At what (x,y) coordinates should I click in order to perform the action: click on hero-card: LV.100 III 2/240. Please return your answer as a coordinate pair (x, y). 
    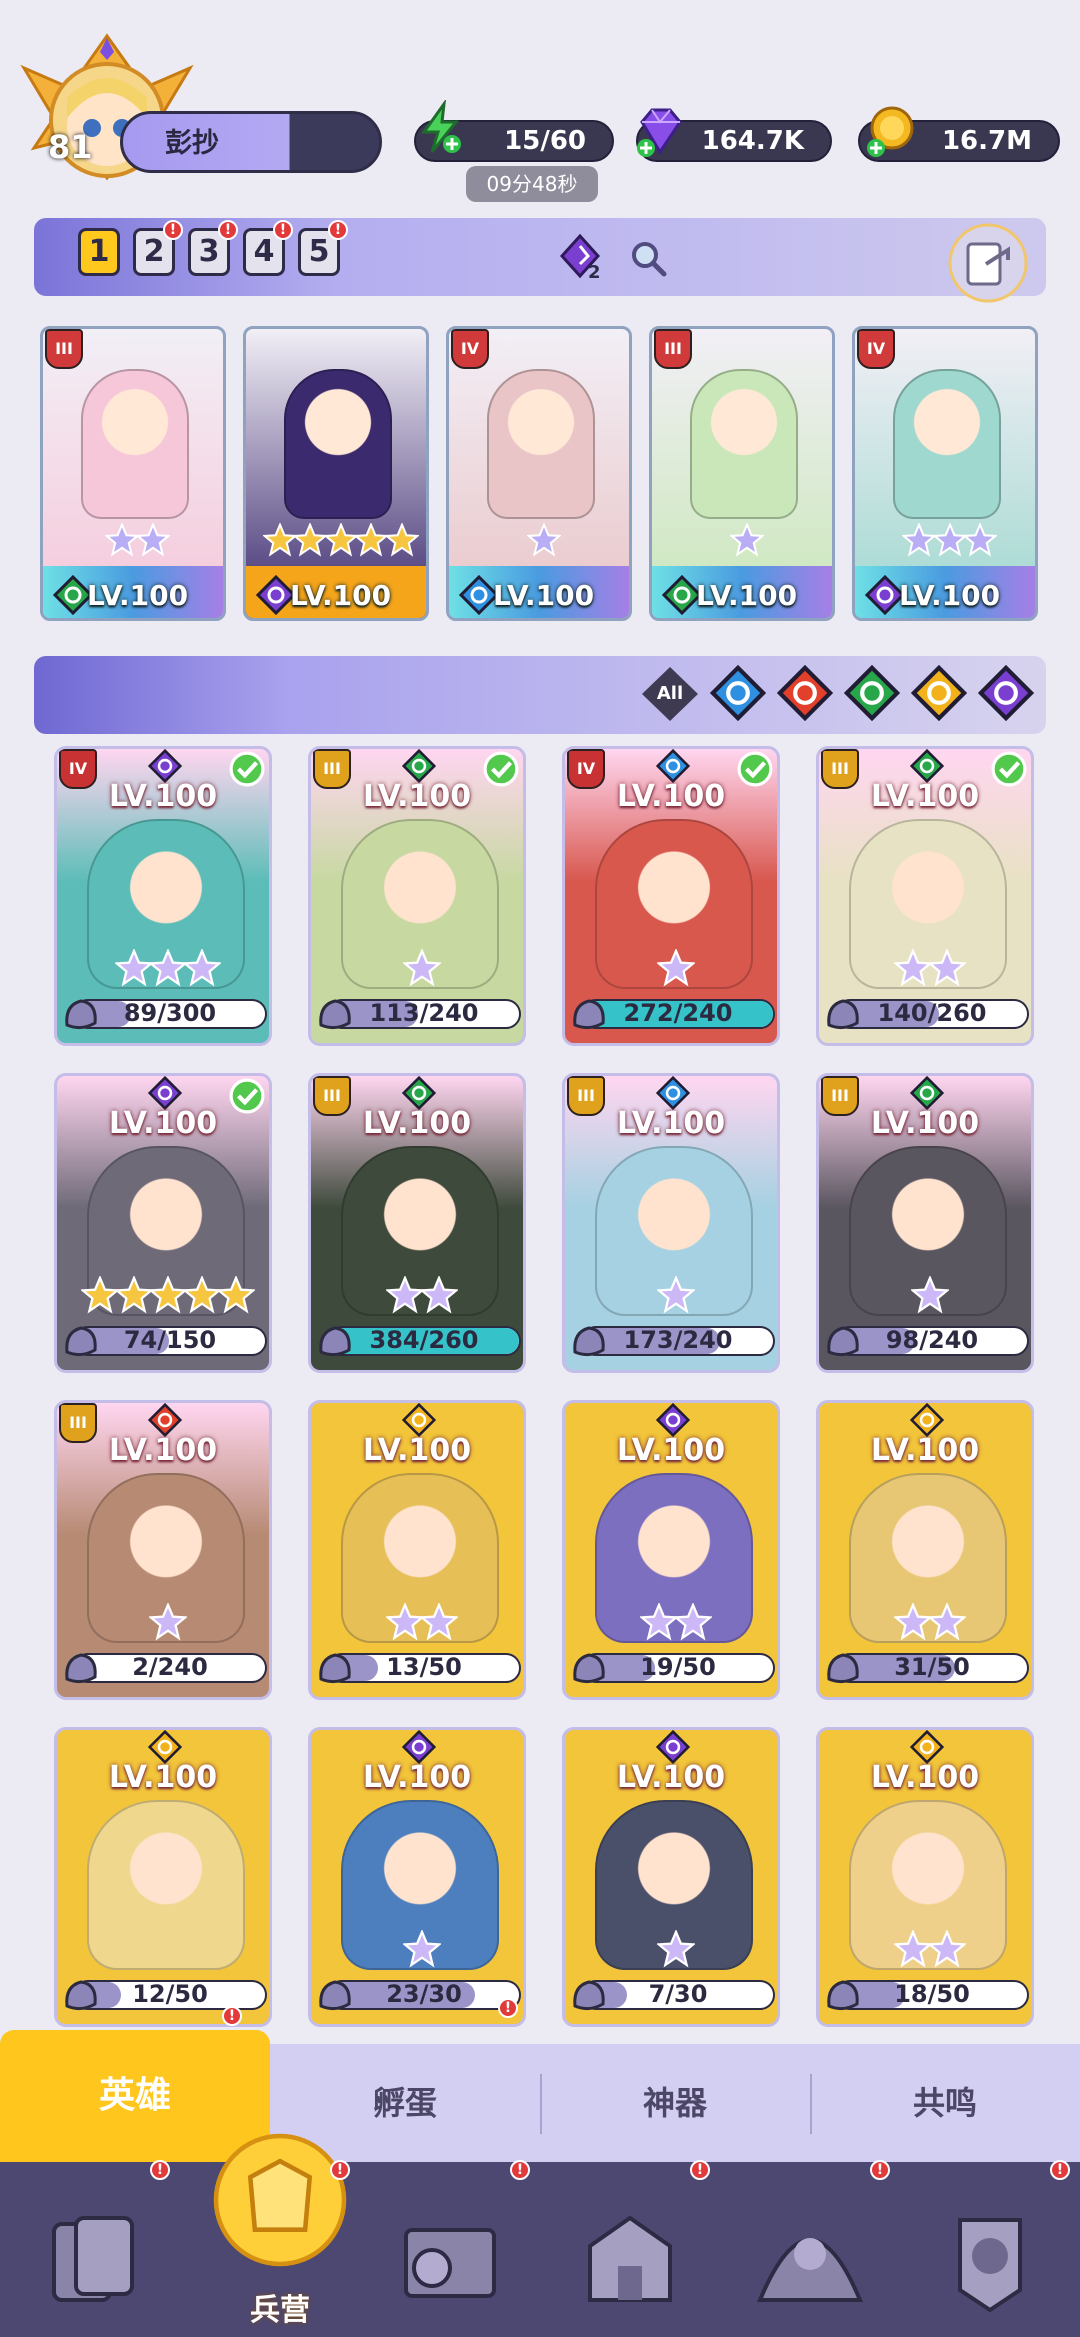
    Looking at the image, I should click on (163, 1550).